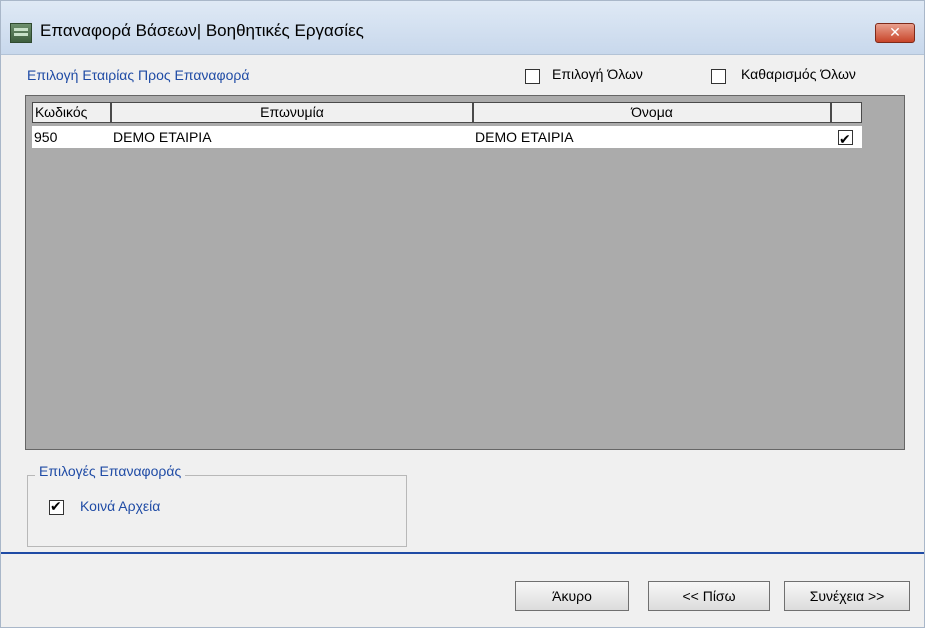 The width and height of the screenshot is (925, 628). Describe the element at coordinates (524, 137) in the screenshot. I see `cell-name: DEMO ΕΤΑΙΡΙΑ` at that location.